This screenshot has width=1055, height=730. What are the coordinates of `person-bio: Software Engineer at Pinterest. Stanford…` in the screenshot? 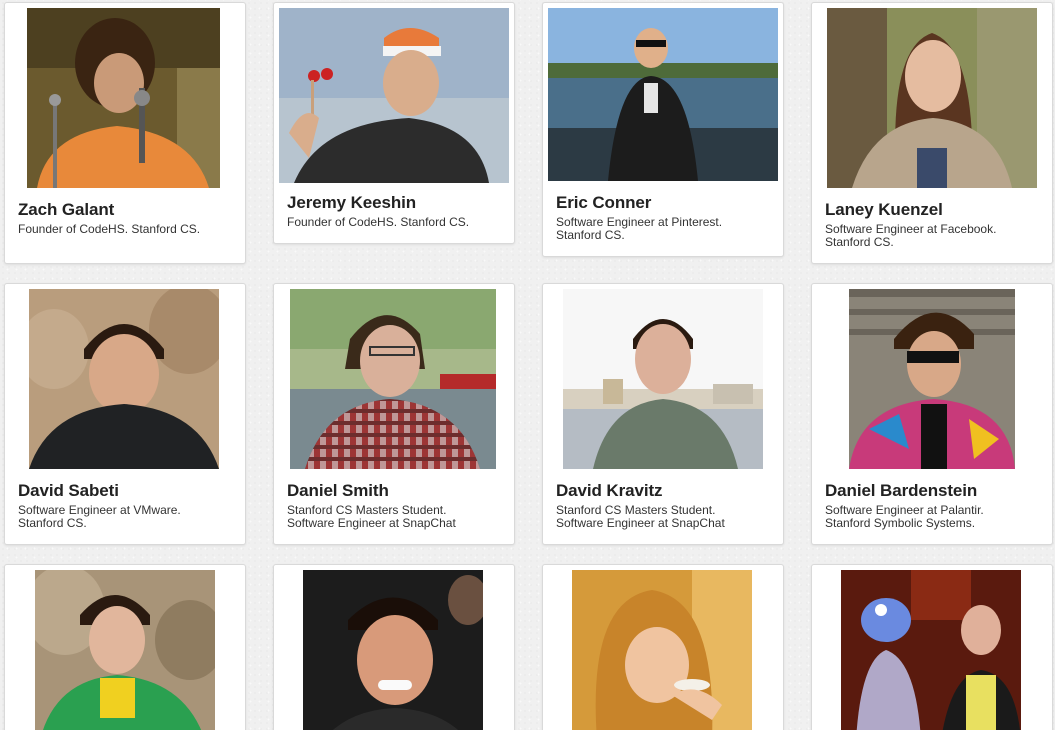 It's located at (639, 228).